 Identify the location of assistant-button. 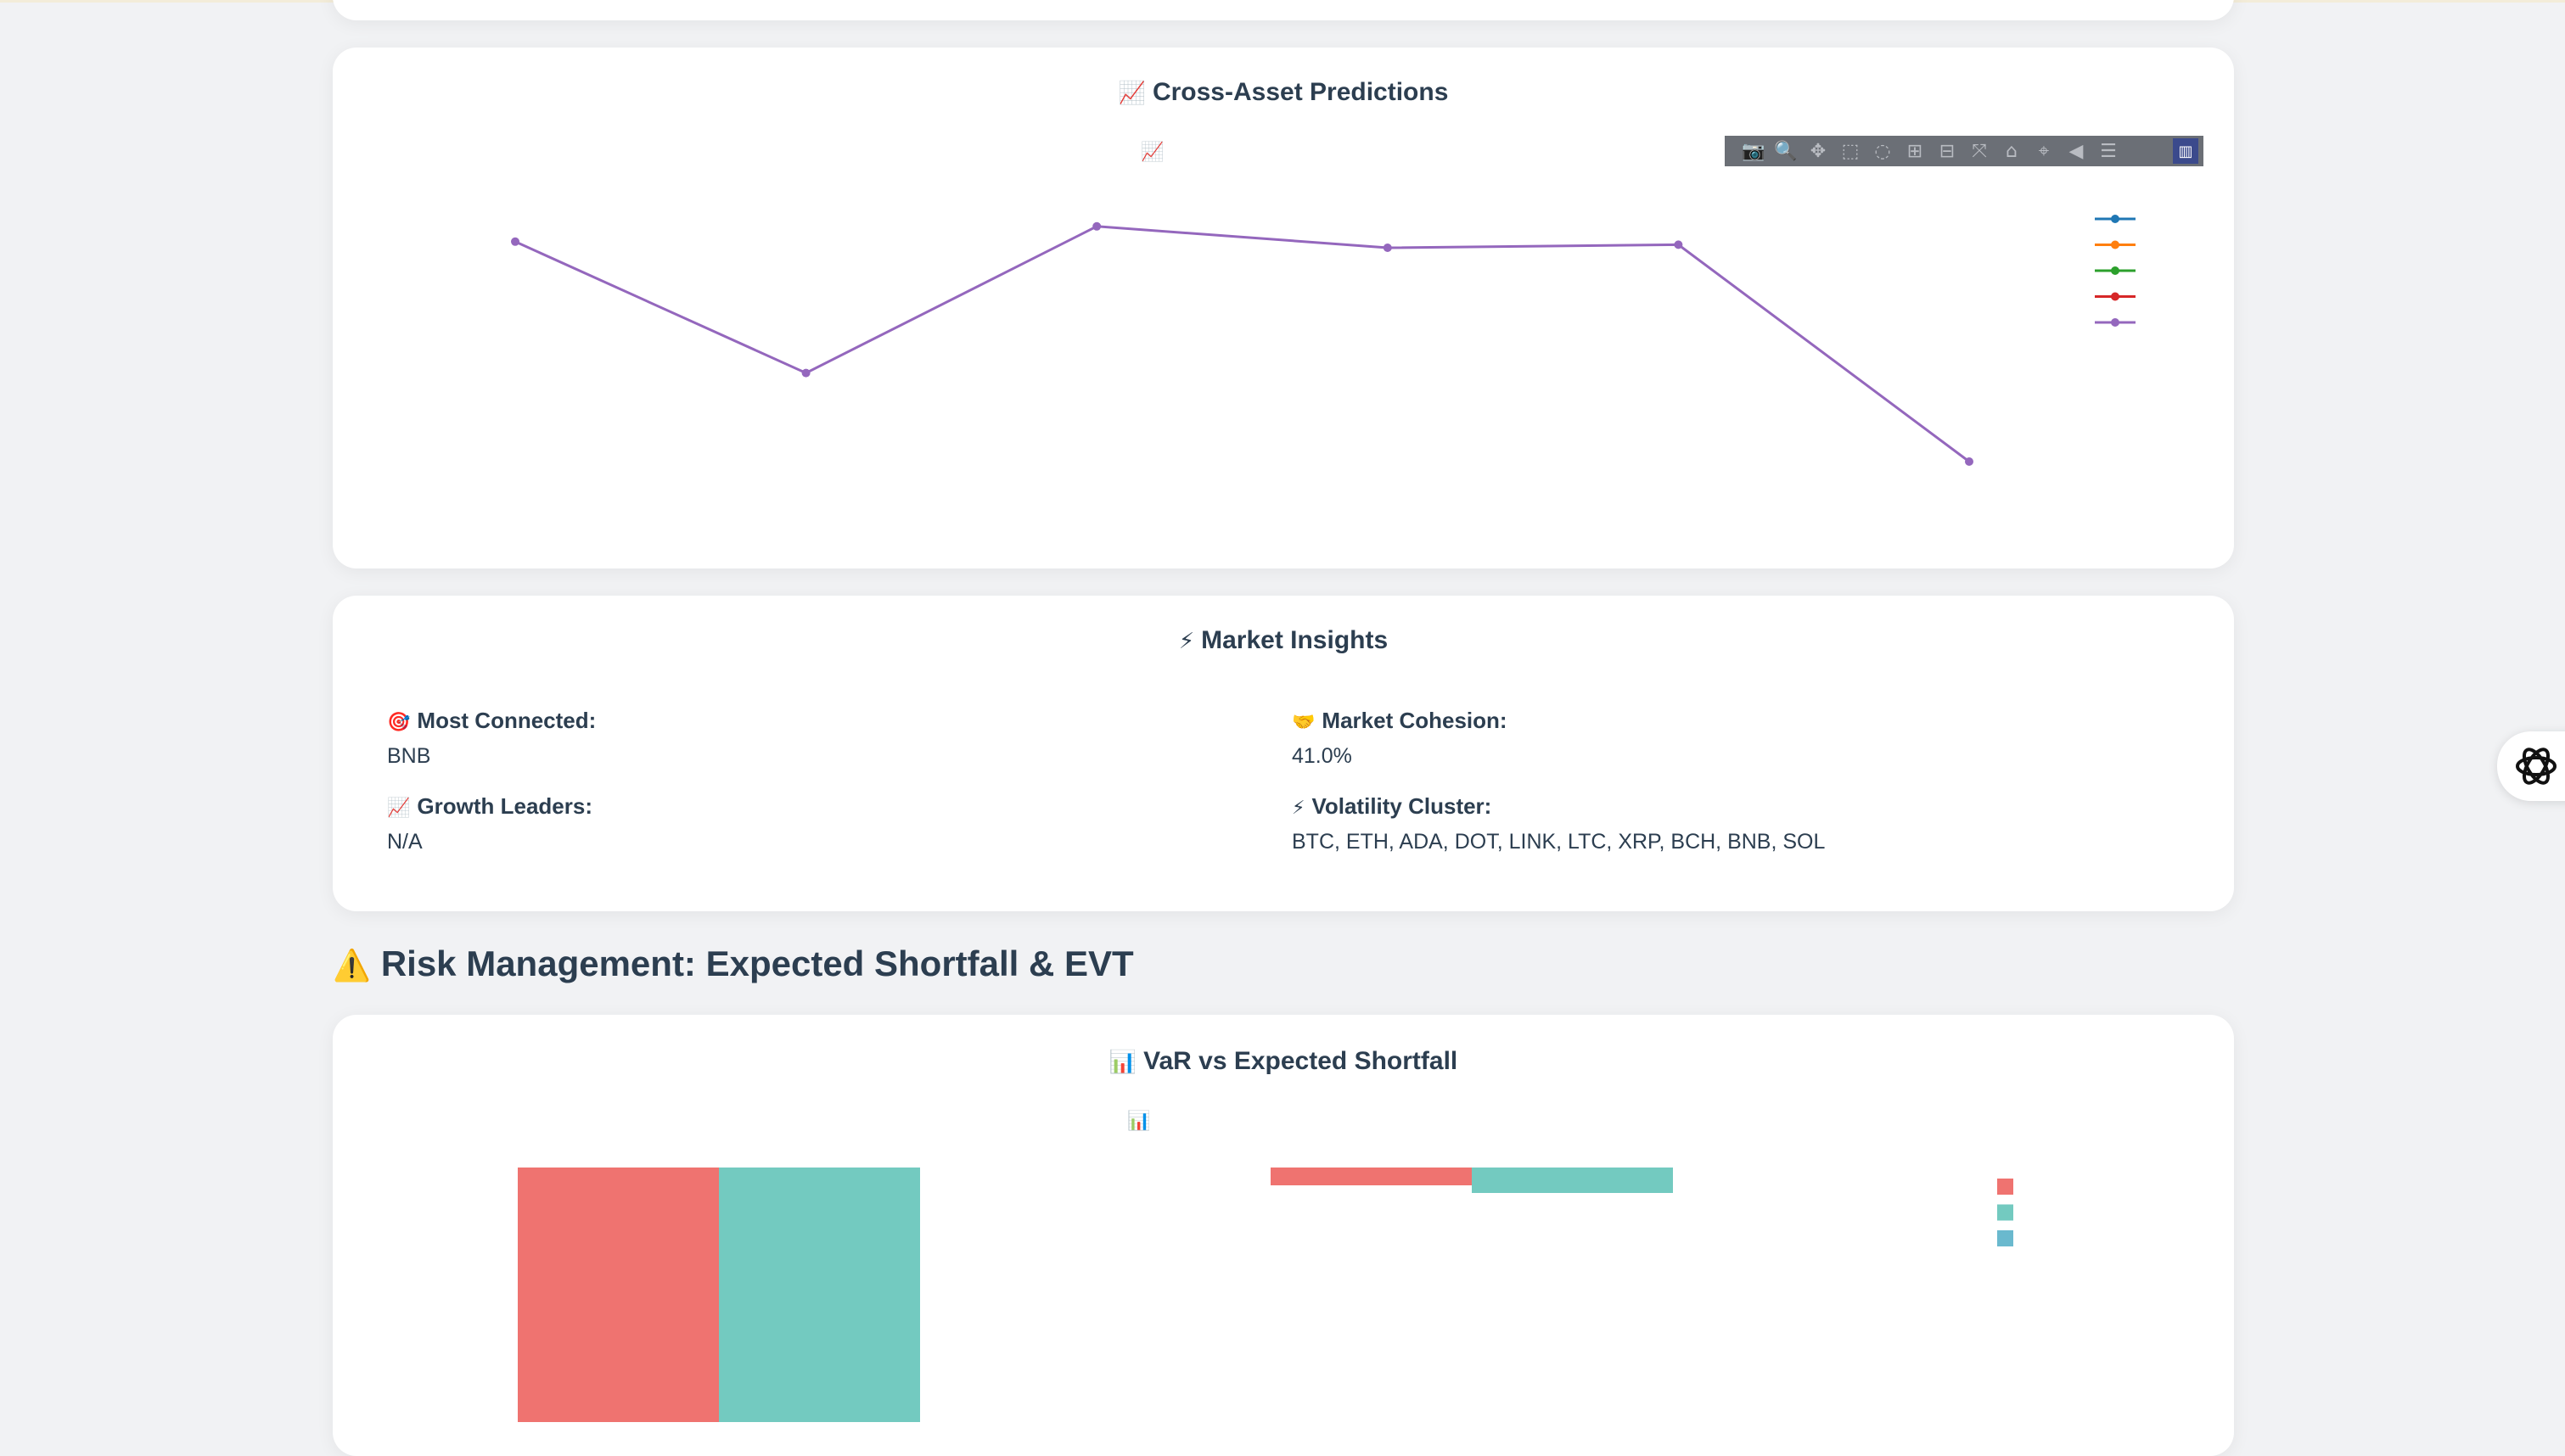
(2531, 766).